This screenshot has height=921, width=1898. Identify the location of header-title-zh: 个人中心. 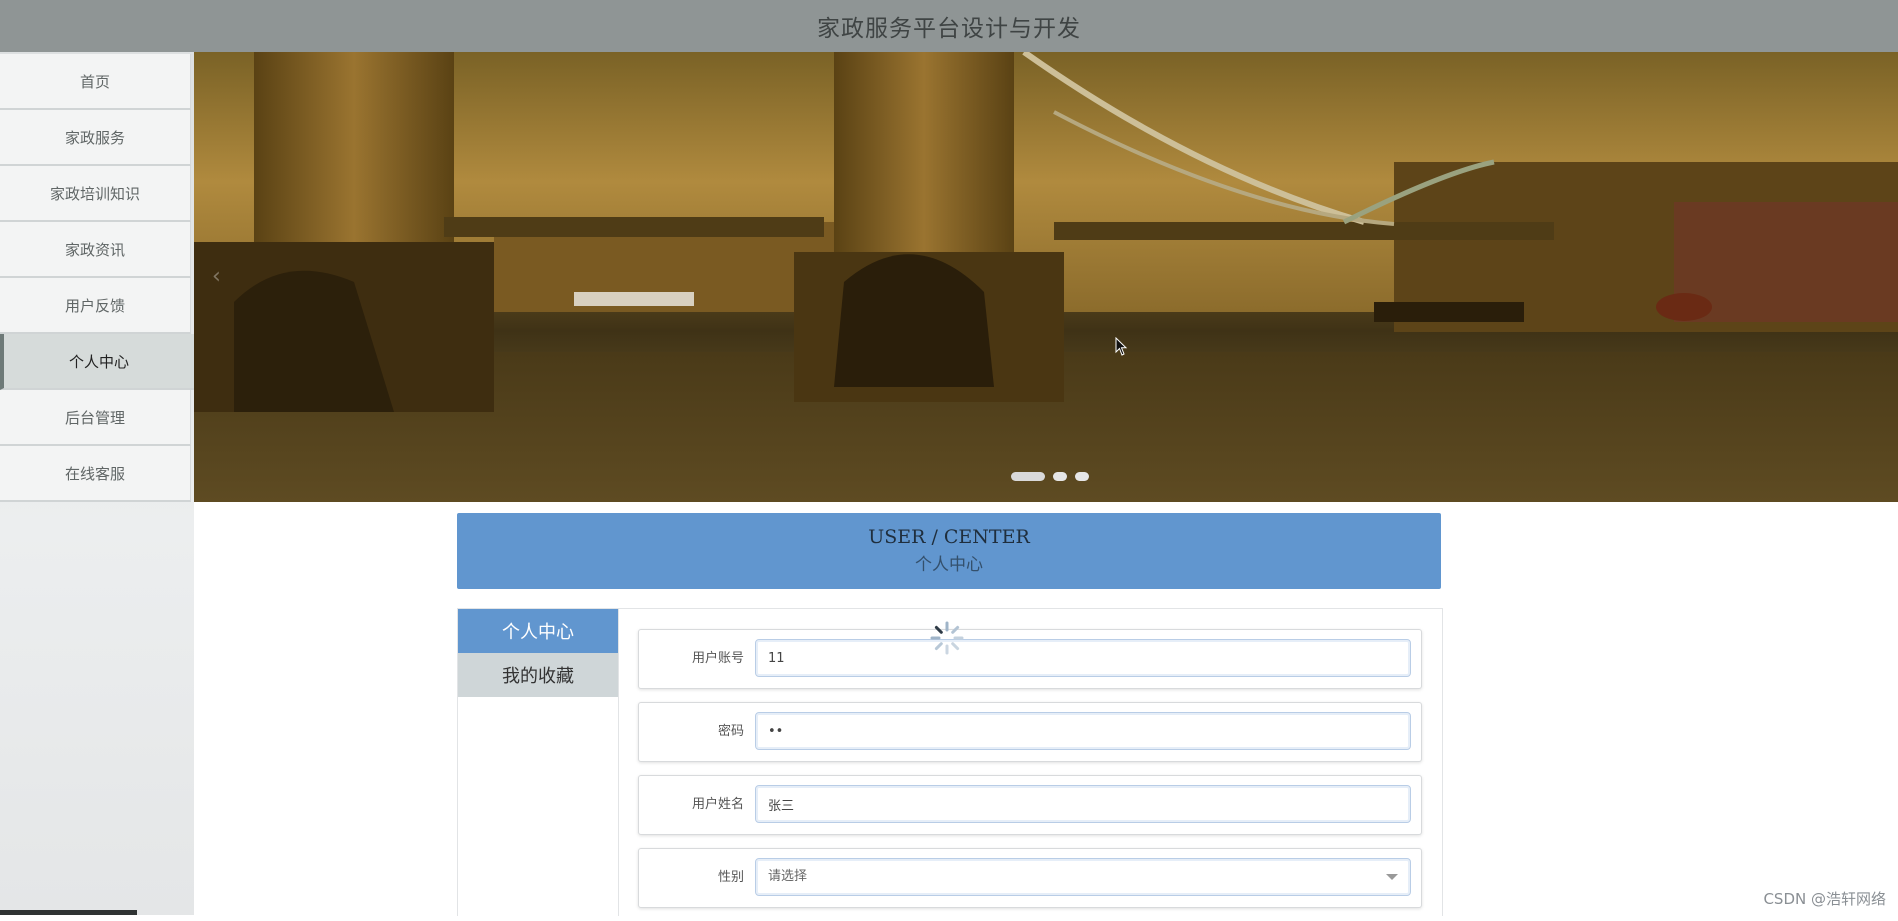
(949, 565).